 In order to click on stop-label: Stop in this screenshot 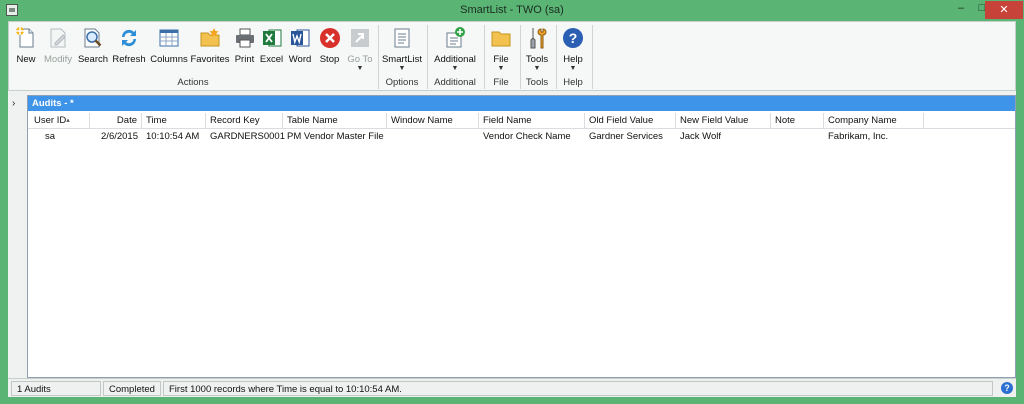, I will do `click(329, 59)`.